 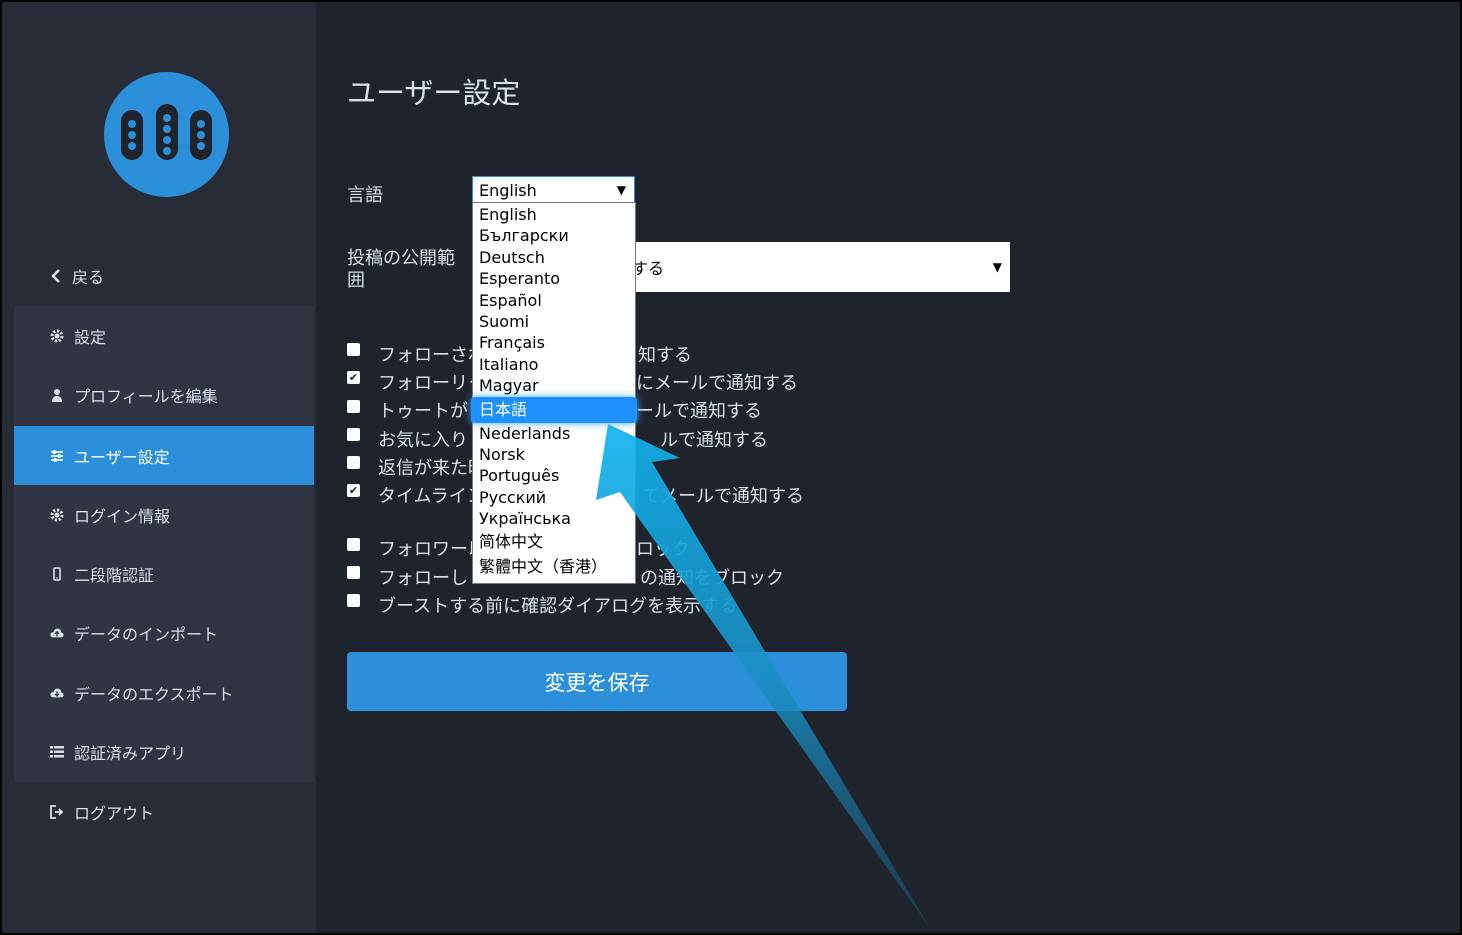 What do you see at coordinates (57, 633) in the screenshot?
I see `cloud-upload-icon` at bounding box center [57, 633].